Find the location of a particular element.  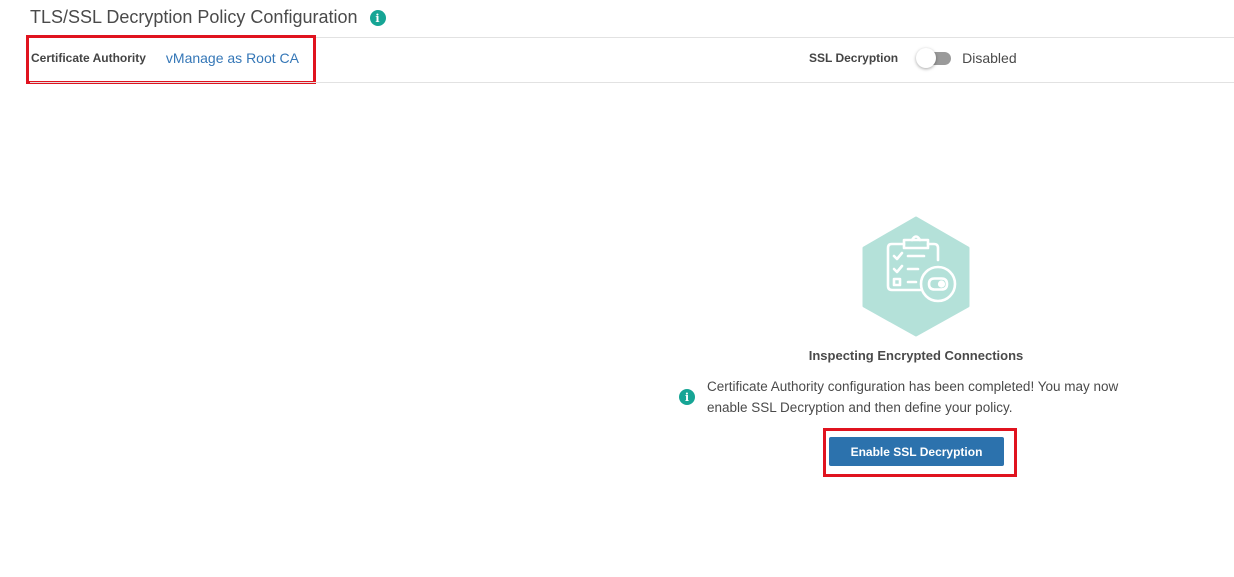

ssl-decryption-label: SSL Decryption is located at coordinates (854, 58).